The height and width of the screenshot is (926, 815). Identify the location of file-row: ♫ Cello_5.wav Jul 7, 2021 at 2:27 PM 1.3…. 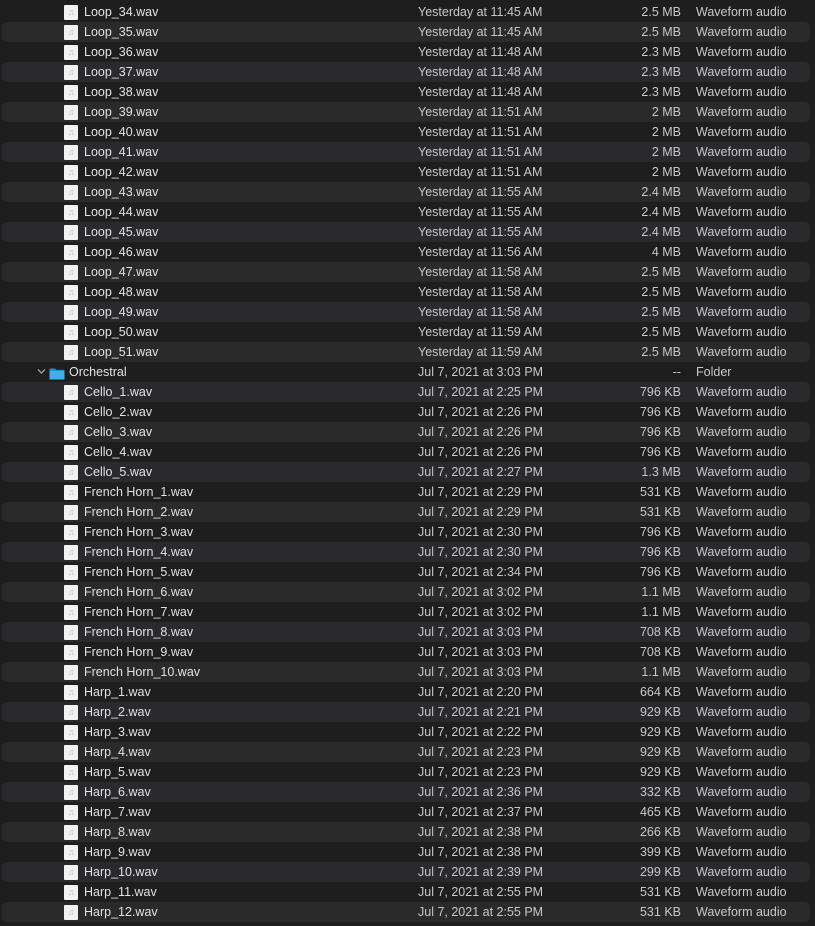
(406, 472).